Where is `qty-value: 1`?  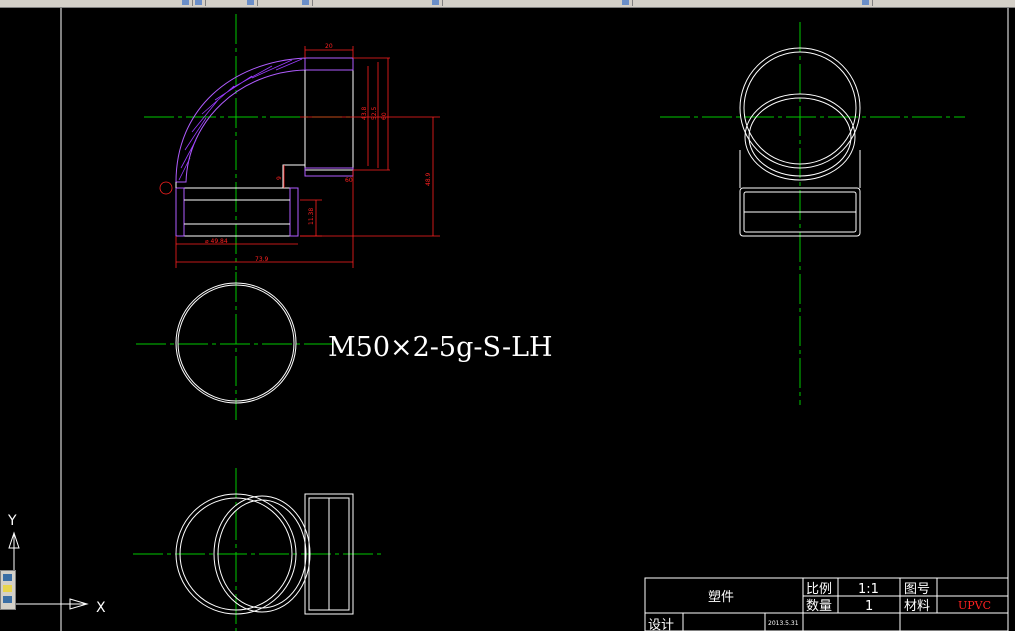
qty-value: 1 is located at coordinates (869, 606).